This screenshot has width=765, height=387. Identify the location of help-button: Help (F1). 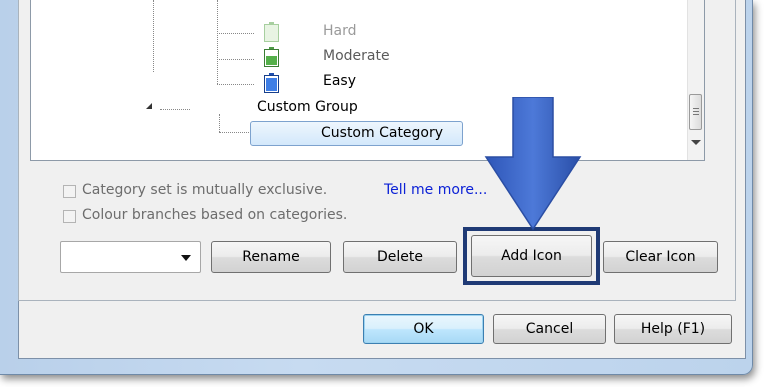
(673, 329).